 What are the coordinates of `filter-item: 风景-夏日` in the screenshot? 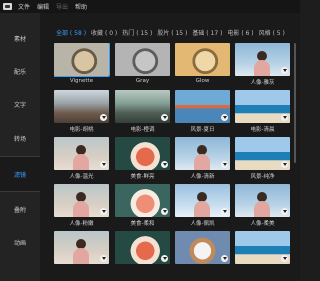 It's located at (202, 111).